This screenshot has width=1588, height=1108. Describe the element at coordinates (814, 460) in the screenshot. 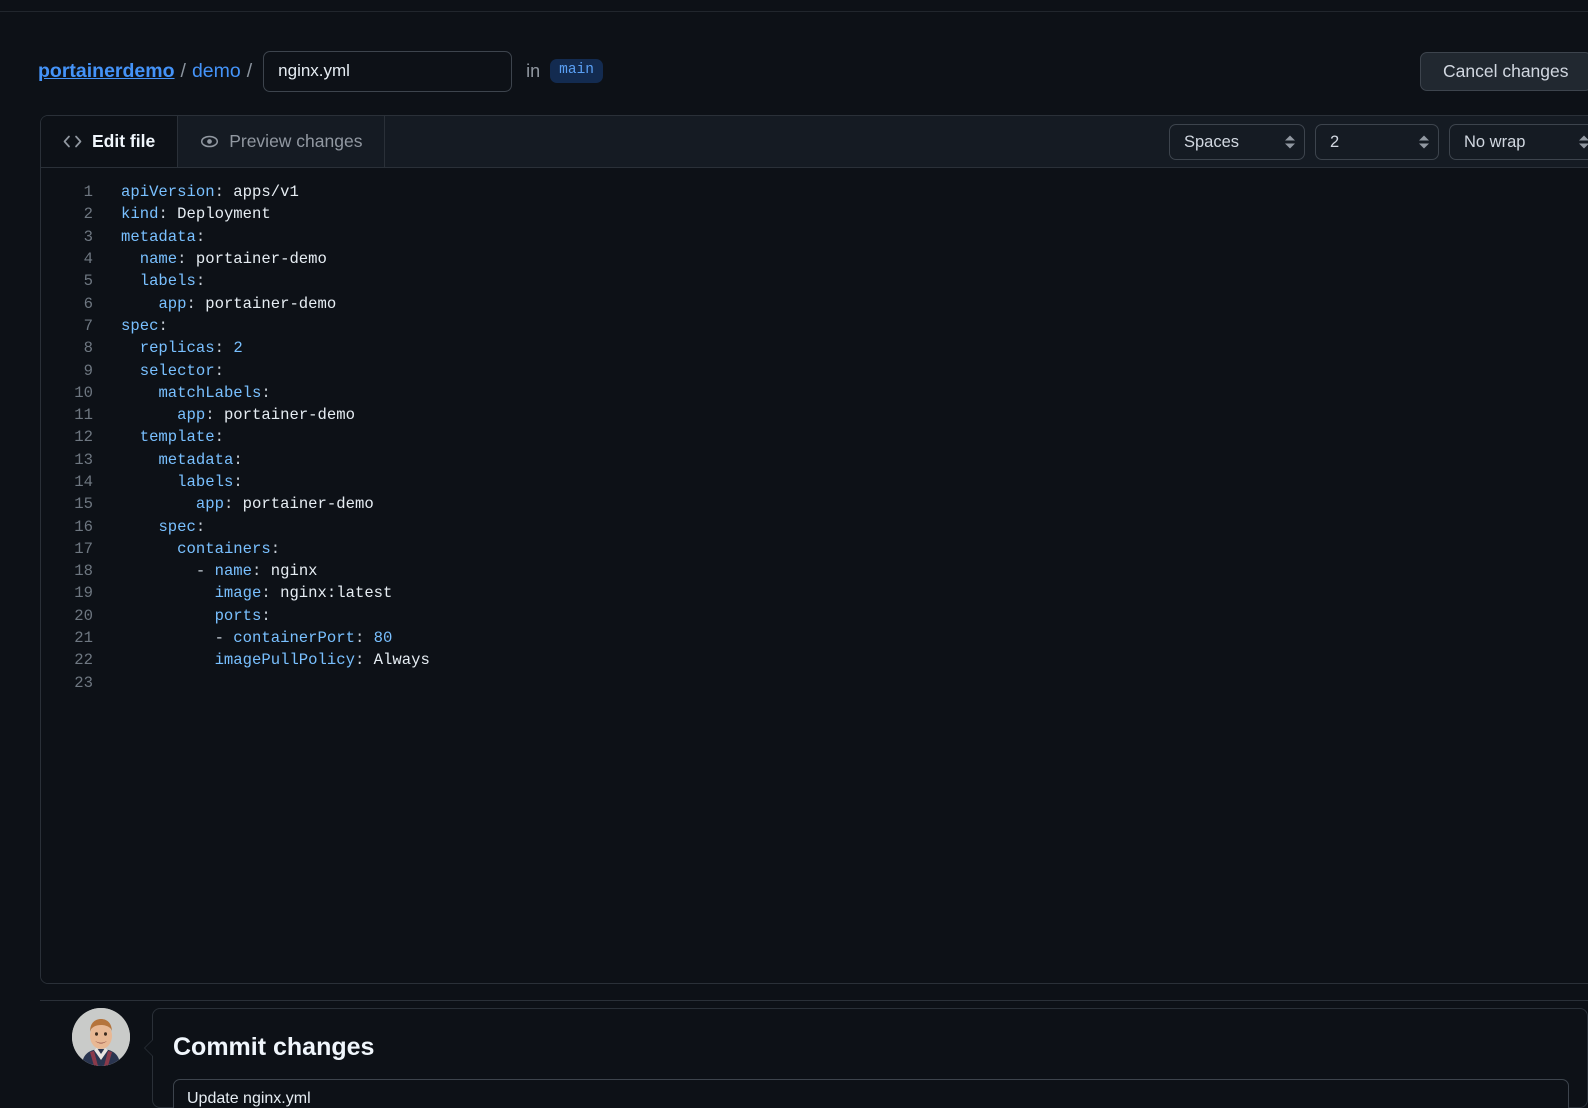

I see `code-line: 13 metadata:` at that location.